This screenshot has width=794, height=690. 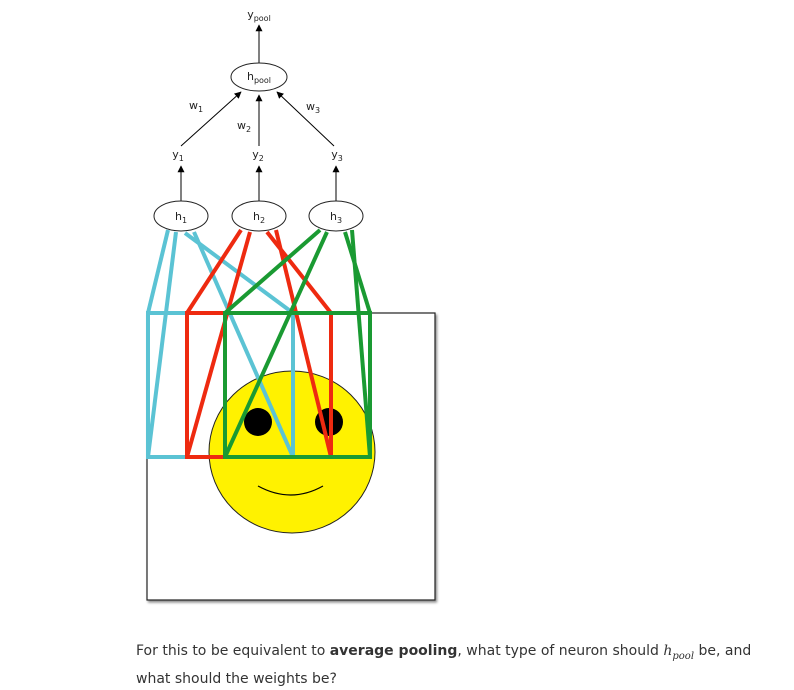 What do you see at coordinates (560, 651) in the screenshot?
I see `caption-text-middle: , what type of neuron should` at bounding box center [560, 651].